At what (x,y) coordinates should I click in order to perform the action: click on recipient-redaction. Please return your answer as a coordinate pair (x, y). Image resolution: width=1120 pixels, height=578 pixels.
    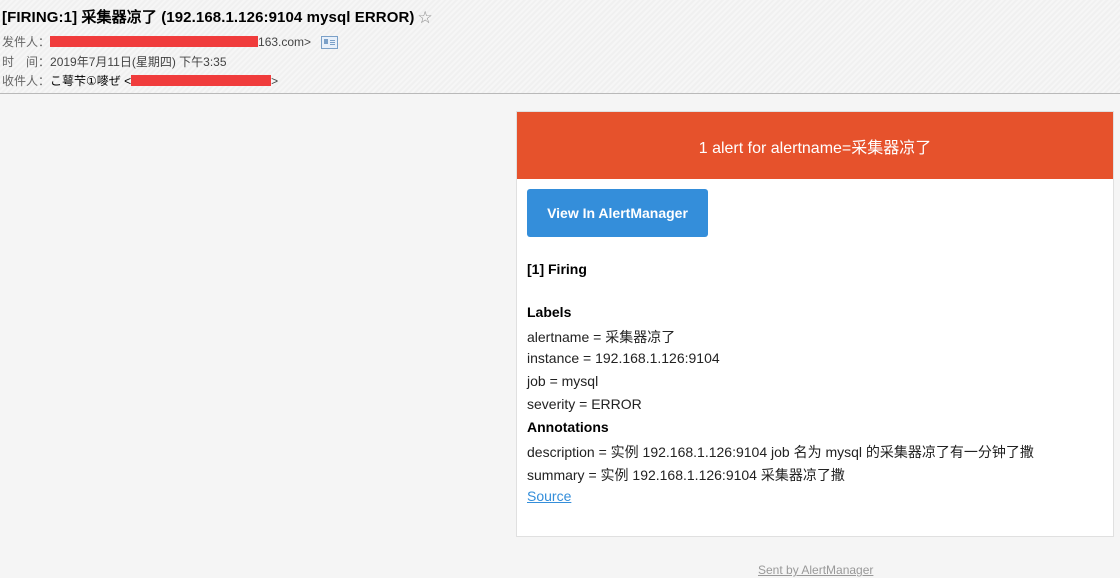
    Looking at the image, I should click on (201, 81).